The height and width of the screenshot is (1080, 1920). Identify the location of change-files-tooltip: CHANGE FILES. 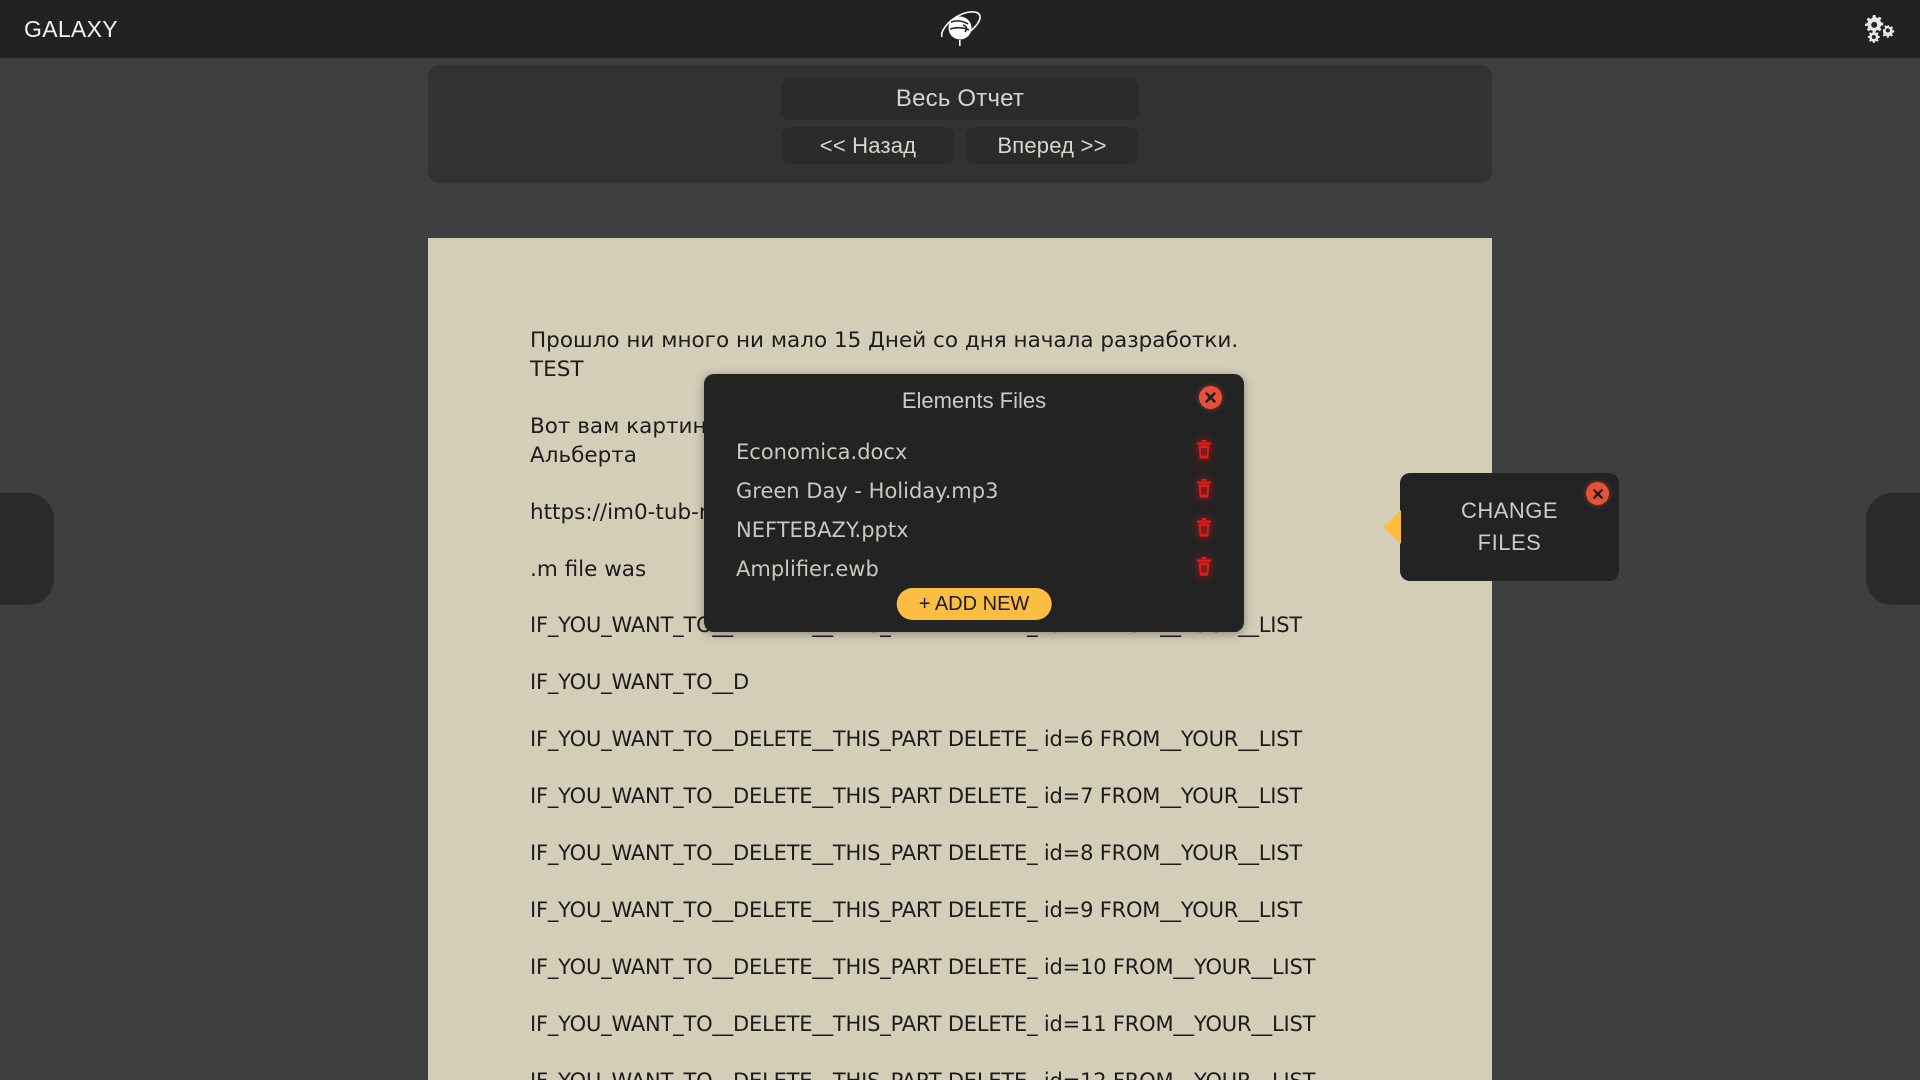
(1501, 527).